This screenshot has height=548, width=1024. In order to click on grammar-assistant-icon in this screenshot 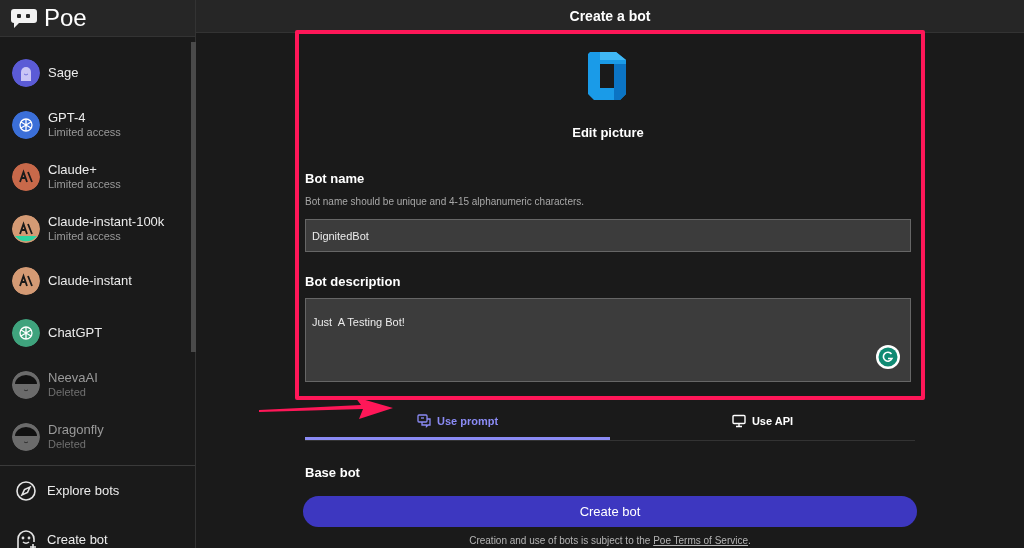, I will do `click(888, 356)`.